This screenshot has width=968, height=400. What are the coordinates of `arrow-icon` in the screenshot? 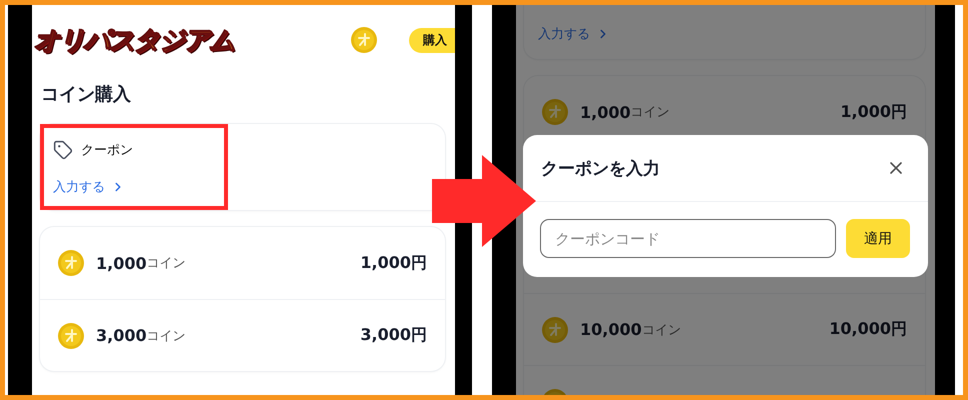 It's located at (484, 201).